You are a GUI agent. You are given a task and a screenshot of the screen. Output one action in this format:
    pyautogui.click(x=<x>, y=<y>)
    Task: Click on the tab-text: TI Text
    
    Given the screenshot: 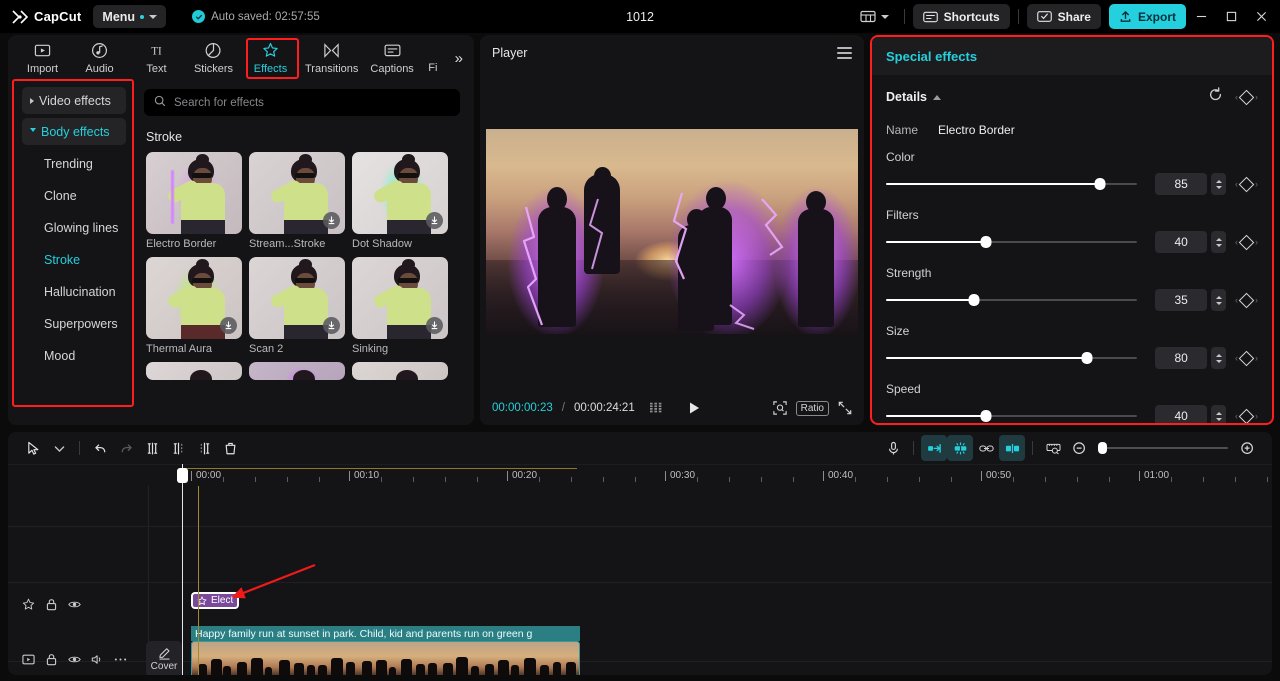 What is the action you would take?
    pyautogui.click(x=156, y=58)
    